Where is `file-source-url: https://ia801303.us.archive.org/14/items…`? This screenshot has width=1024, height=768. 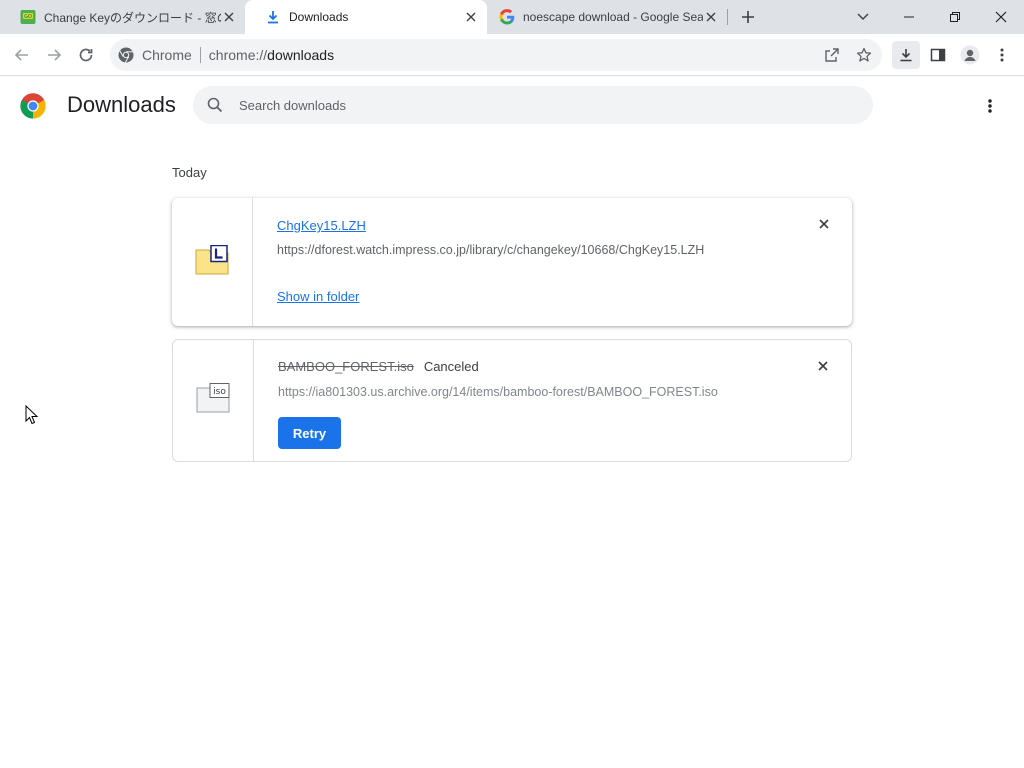 file-source-url: https://ia801303.us.archive.org/14/items… is located at coordinates (498, 392).